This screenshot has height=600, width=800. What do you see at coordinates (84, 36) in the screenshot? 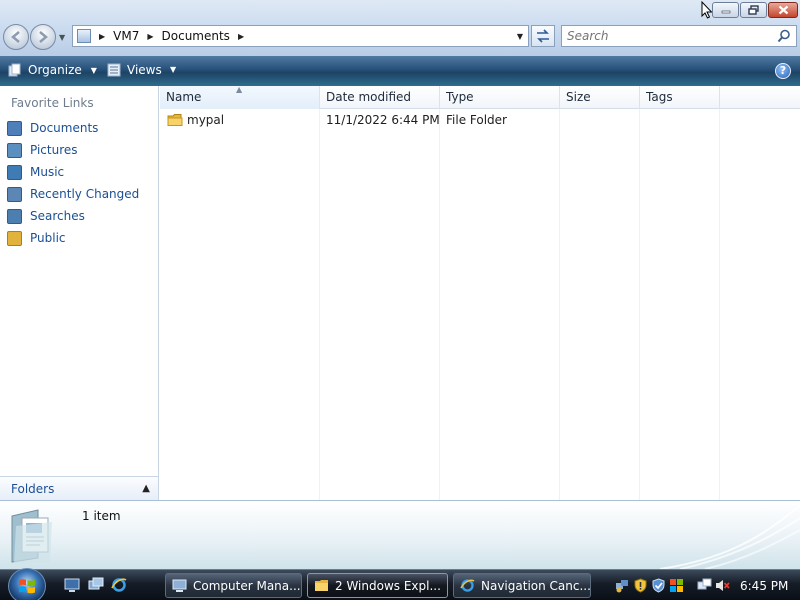
I see `computer-location-icon` at bounding box center [84, 36].